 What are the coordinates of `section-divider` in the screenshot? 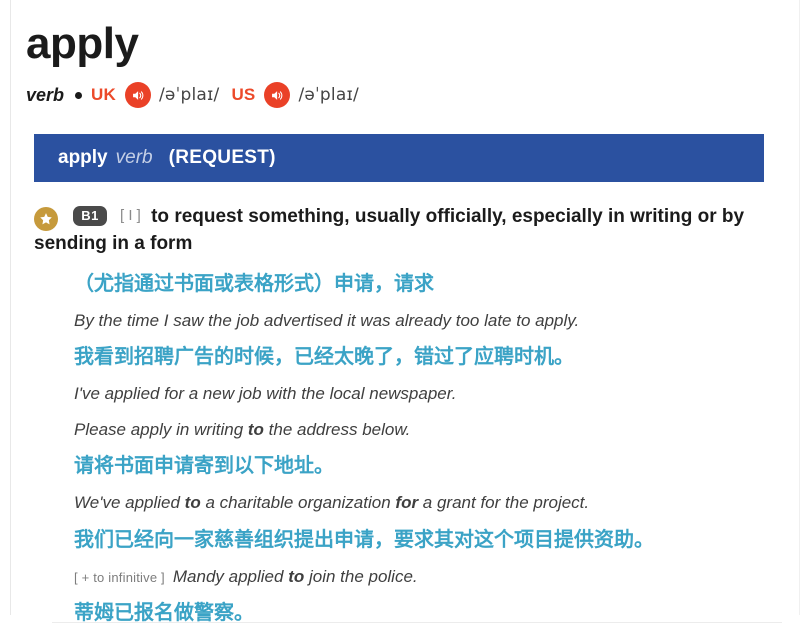 It's located at (417, 623).